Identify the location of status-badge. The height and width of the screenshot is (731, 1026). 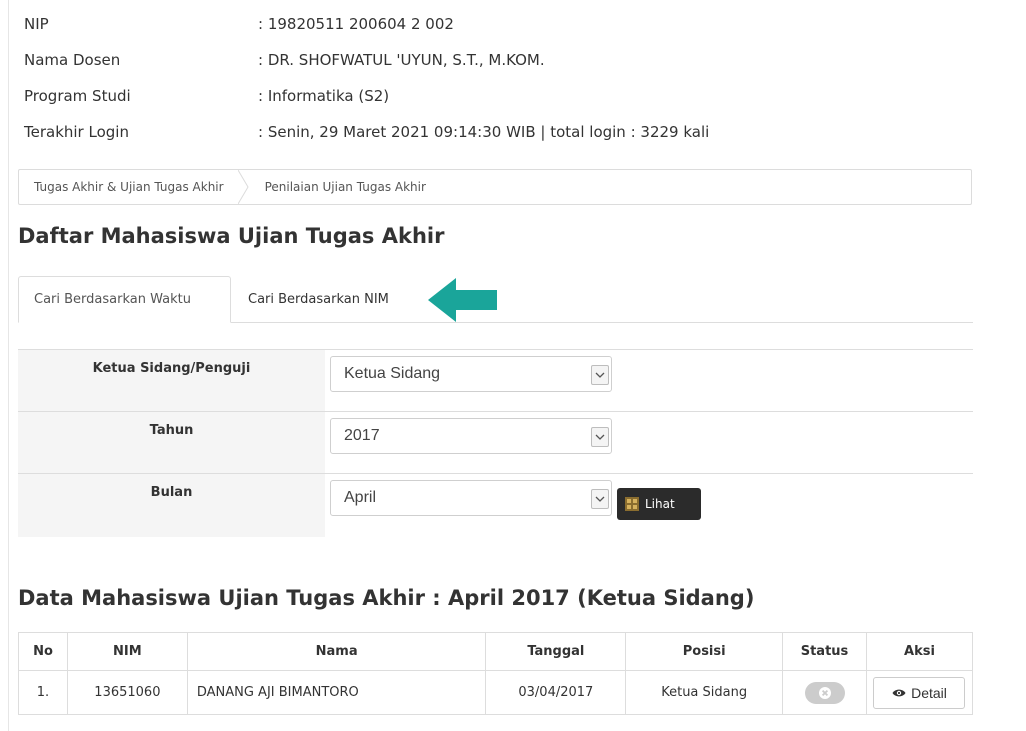
(824, 692).